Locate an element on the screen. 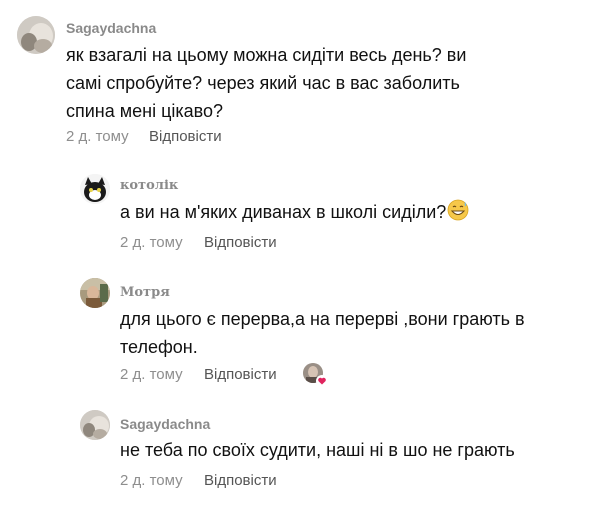  comment-author: котолік is located at coordinates (149, 185).